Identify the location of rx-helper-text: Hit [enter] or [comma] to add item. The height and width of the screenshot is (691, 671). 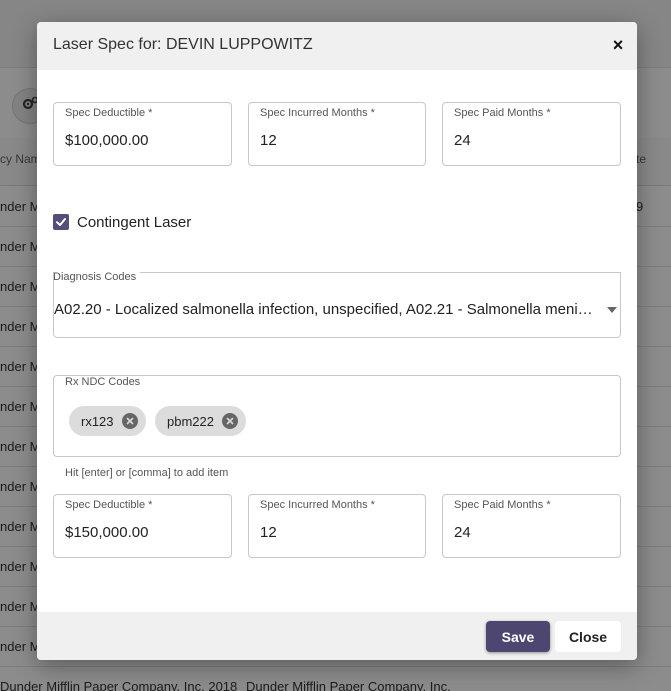
(147, 473).